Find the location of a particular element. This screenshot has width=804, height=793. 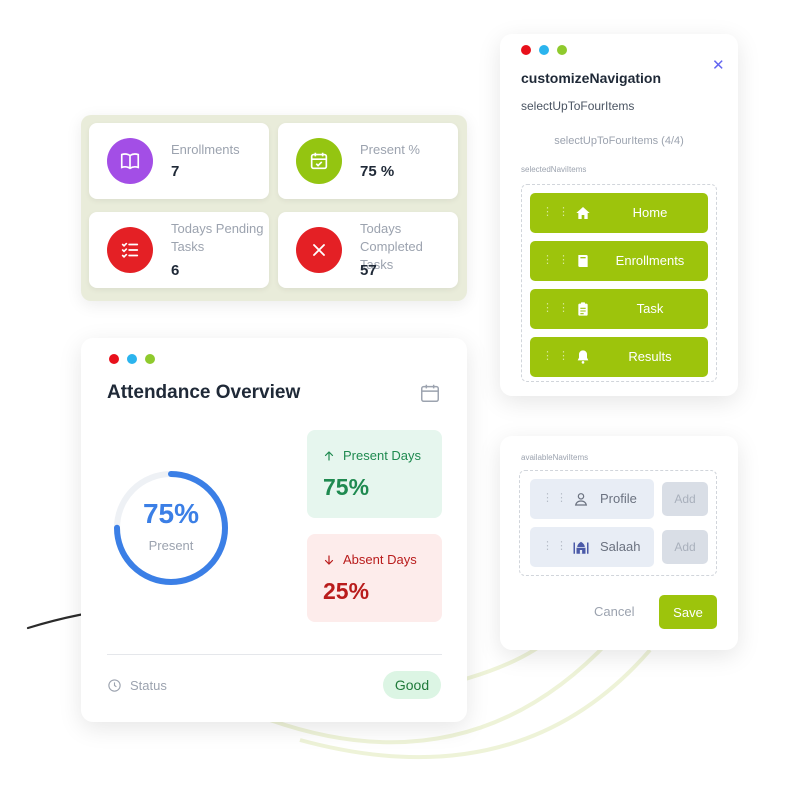

stat-value: 6 is located at coordinates (175, 270).